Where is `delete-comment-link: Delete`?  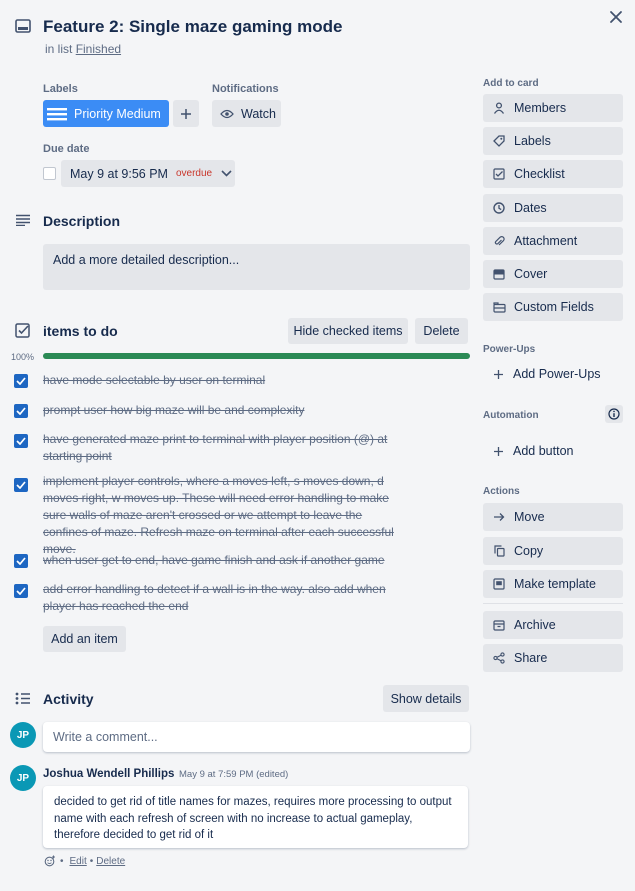
delete-comment-link: Delete is located at coordinates (110, 861).